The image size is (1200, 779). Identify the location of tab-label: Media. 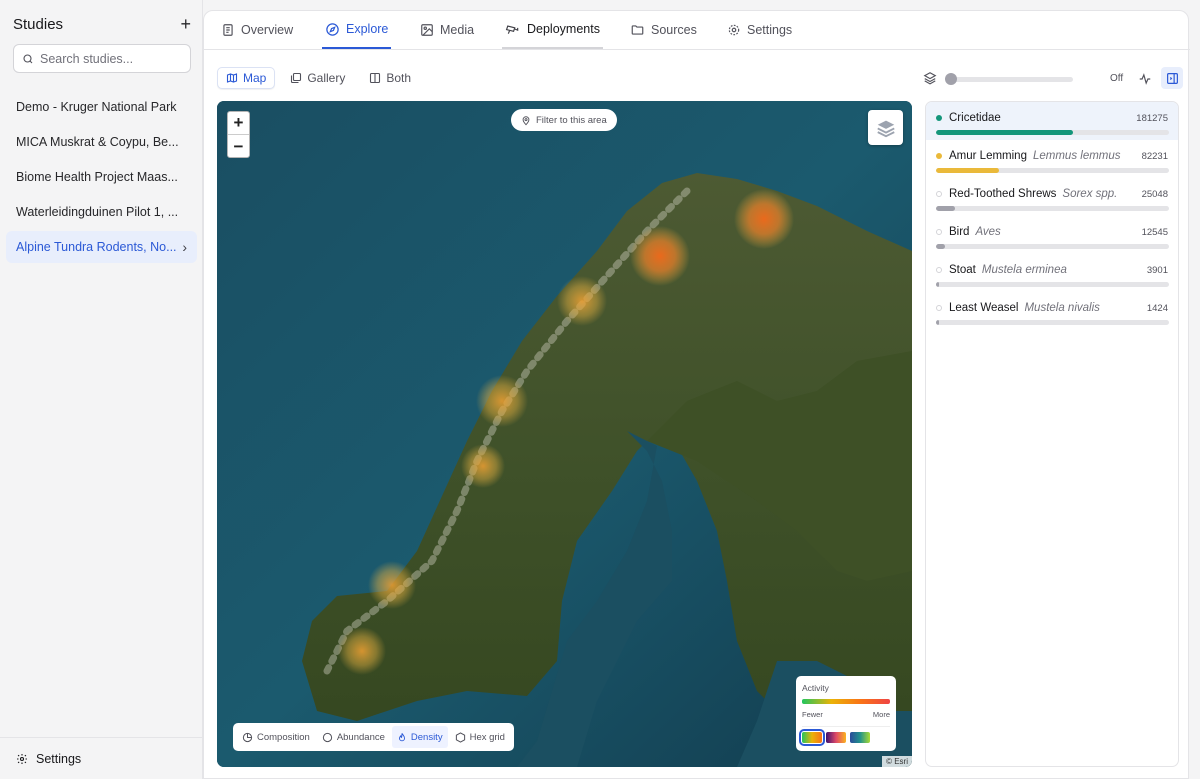
(457, 30).